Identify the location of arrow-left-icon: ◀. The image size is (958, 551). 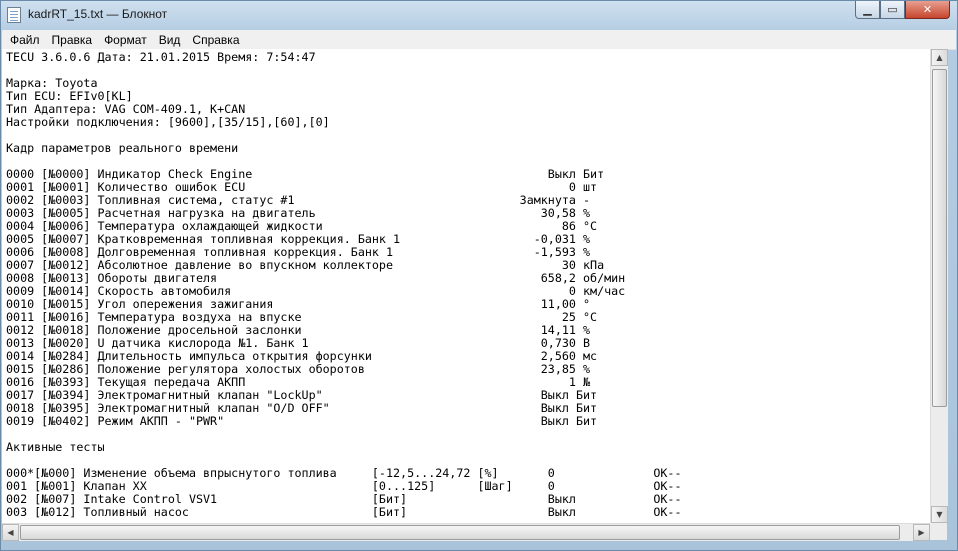
(10, 532).